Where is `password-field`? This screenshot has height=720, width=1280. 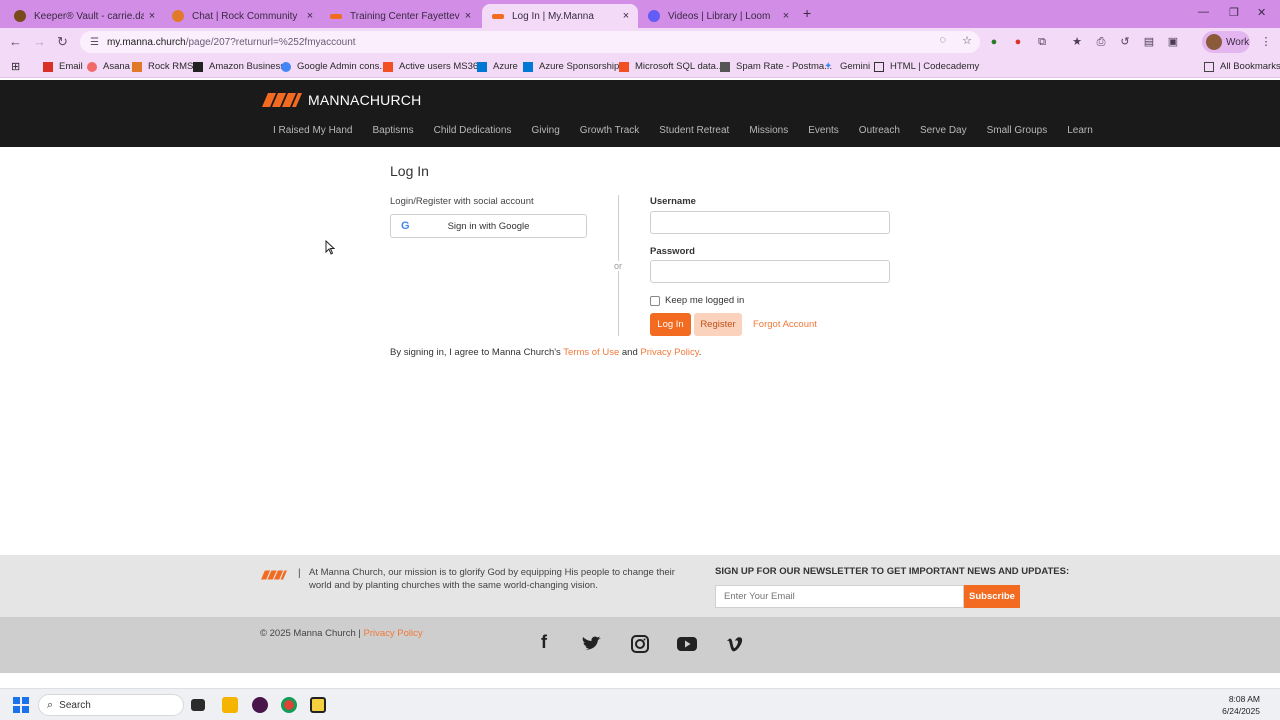 password-field is located at coordinates (770, 271).